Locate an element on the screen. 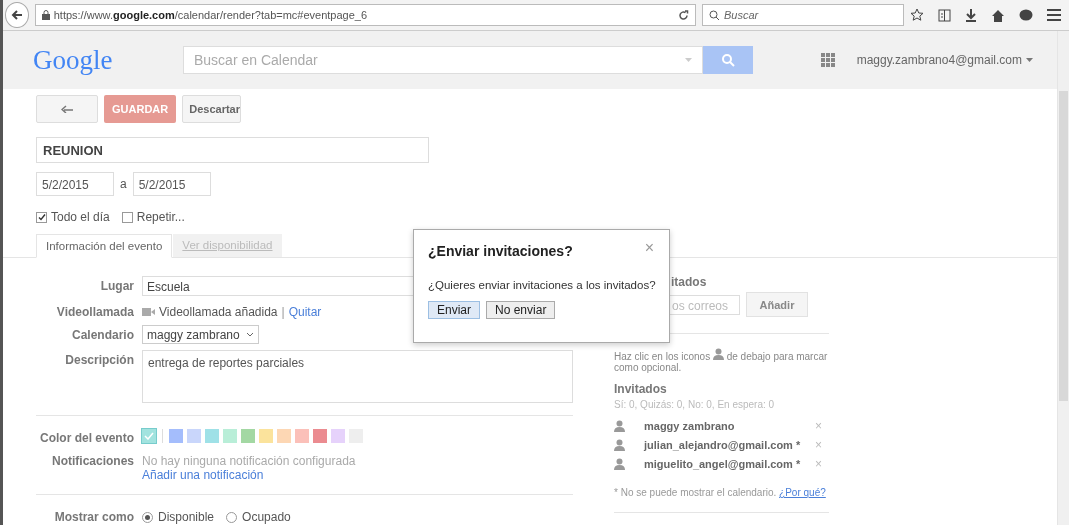  search-button is located at coordinates (728, 60).